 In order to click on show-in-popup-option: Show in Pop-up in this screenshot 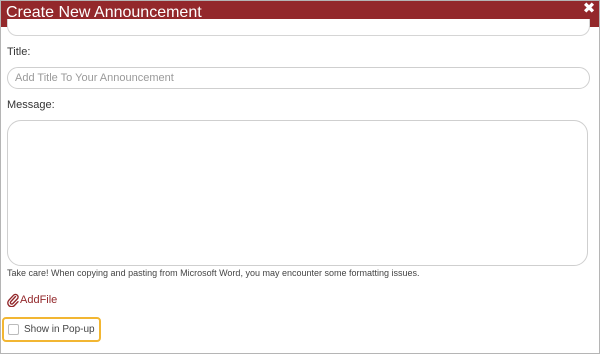, I will do `click(51, 329)`.